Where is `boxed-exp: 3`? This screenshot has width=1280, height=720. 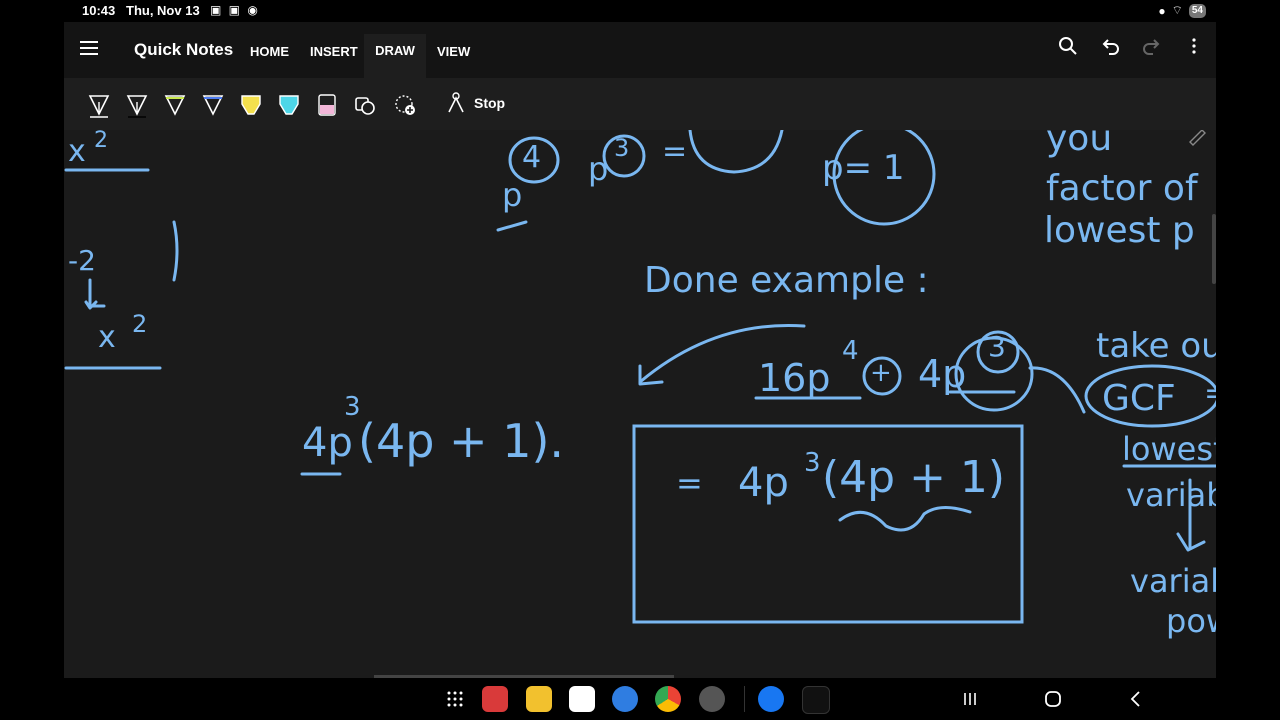
boxed-exp: 3 is located at coordinates (812, 463).